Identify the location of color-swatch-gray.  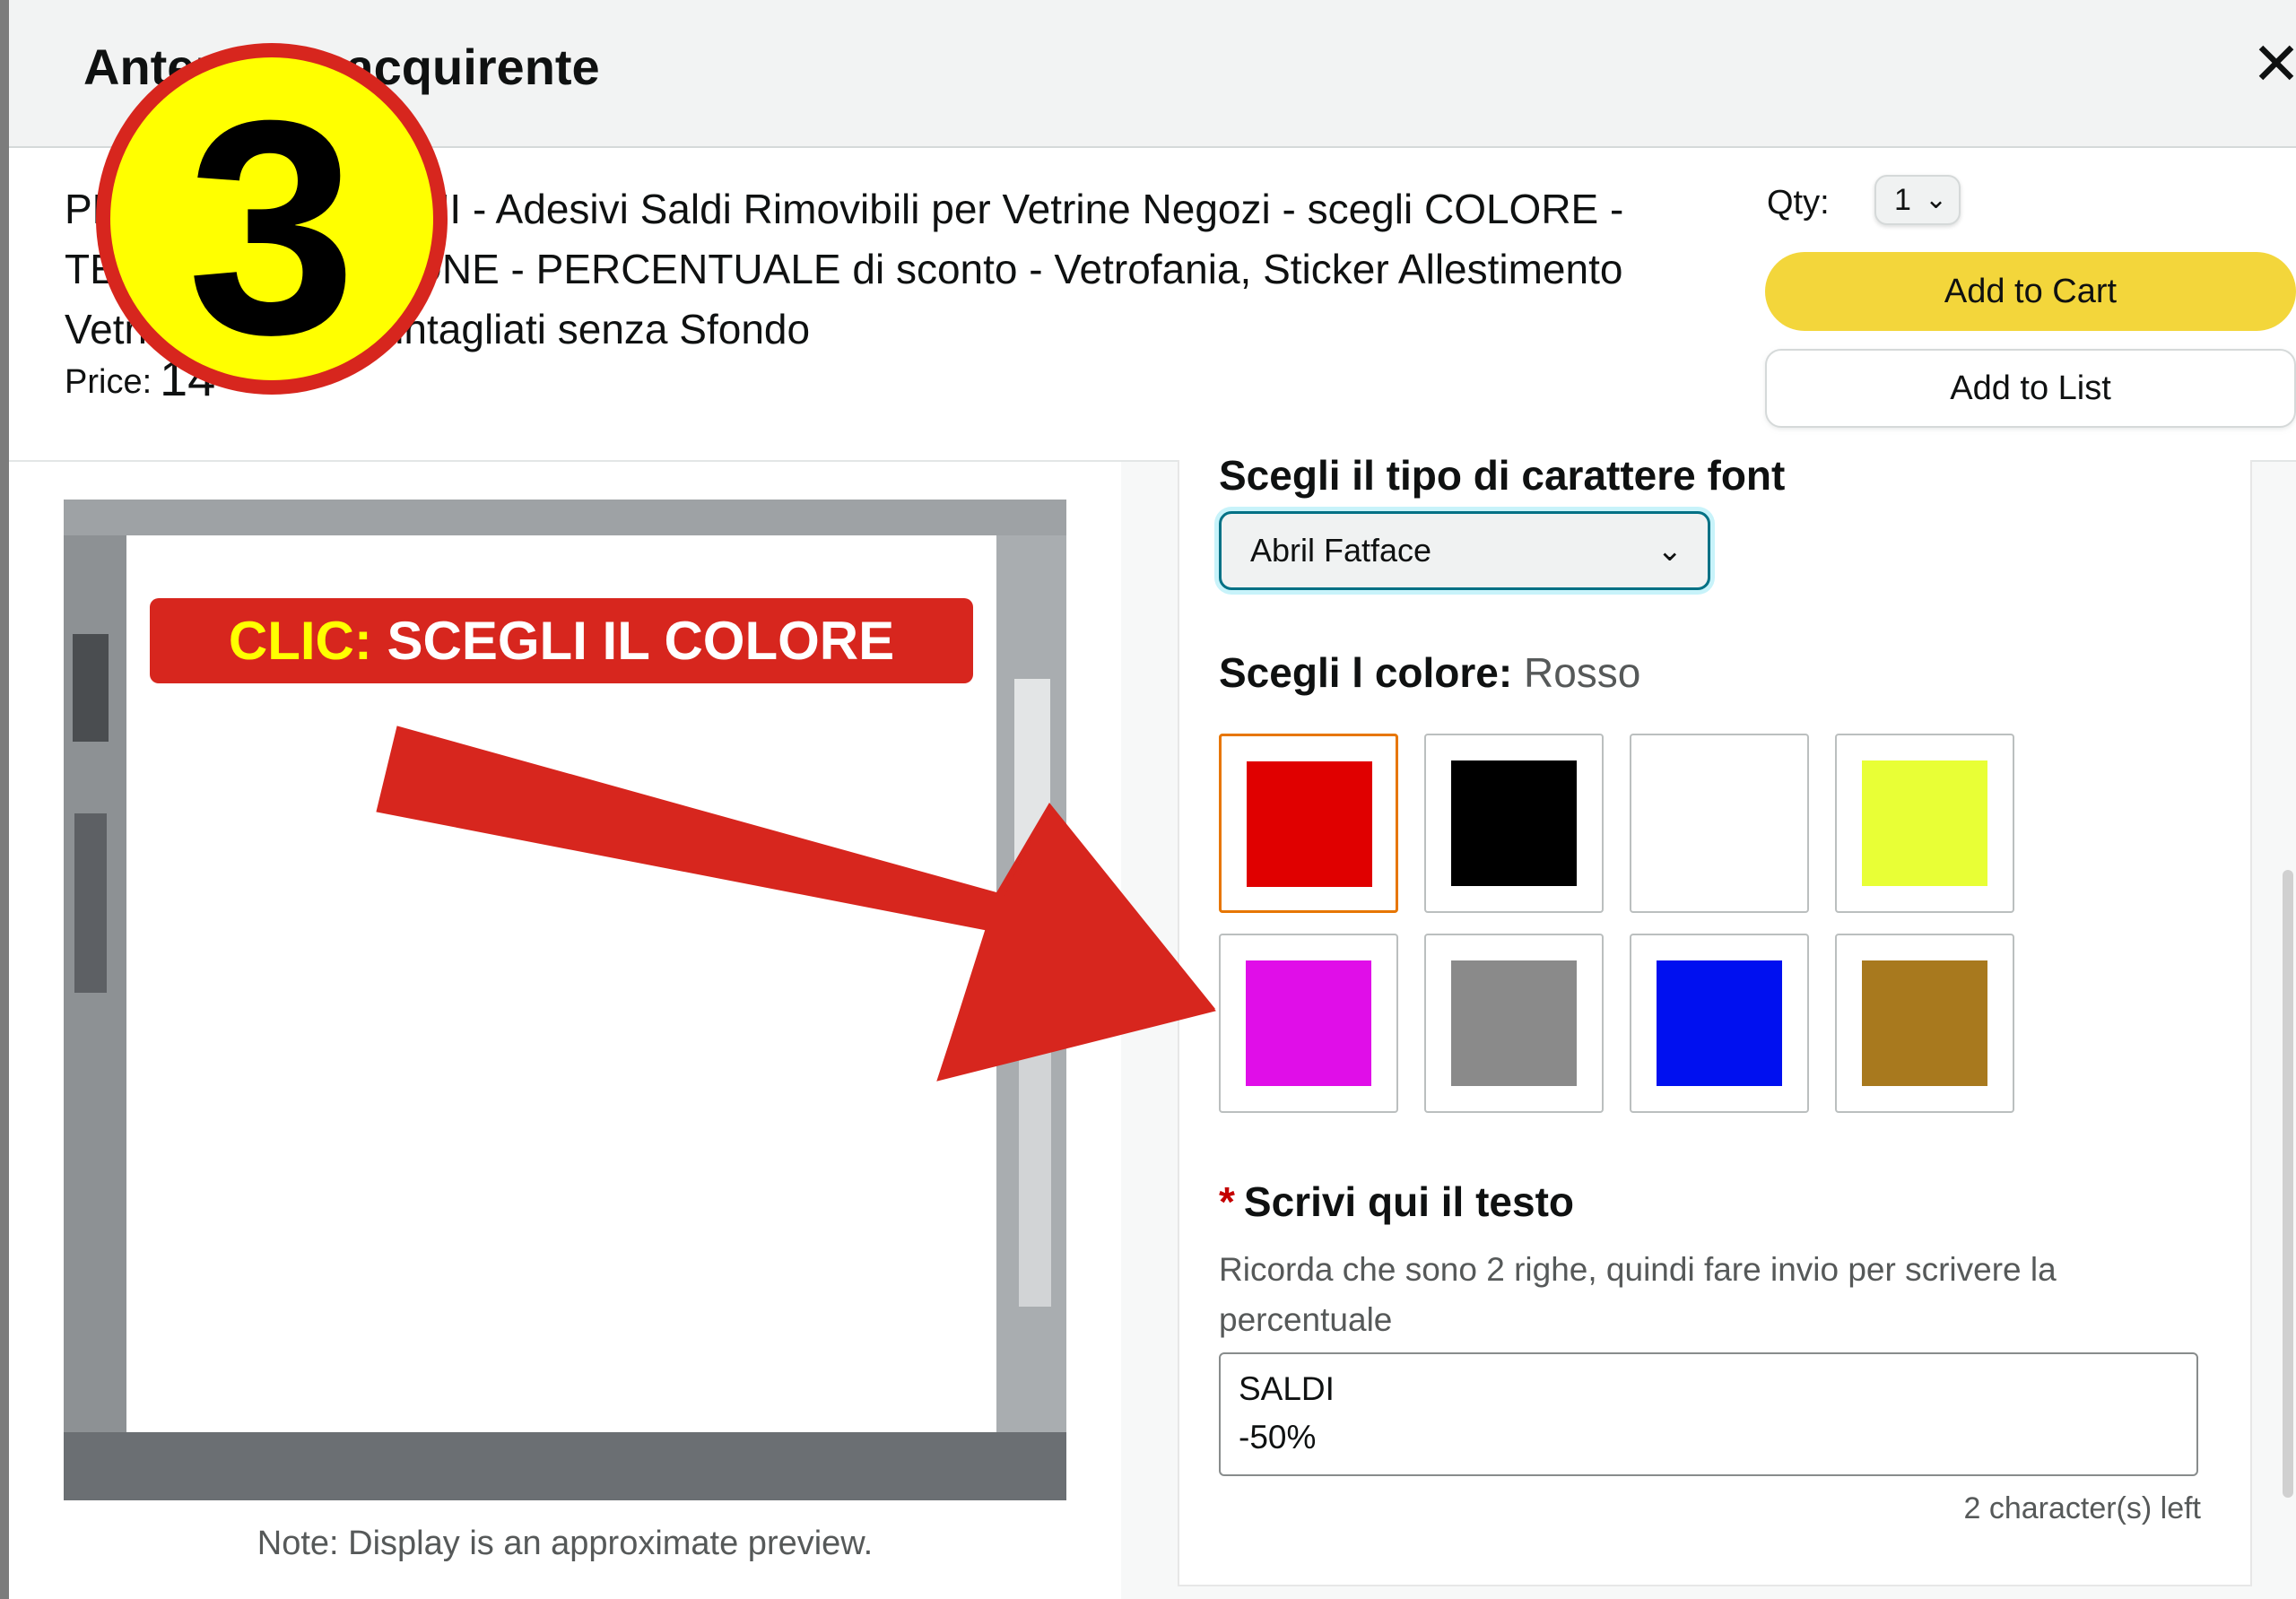
(1514, 1024).